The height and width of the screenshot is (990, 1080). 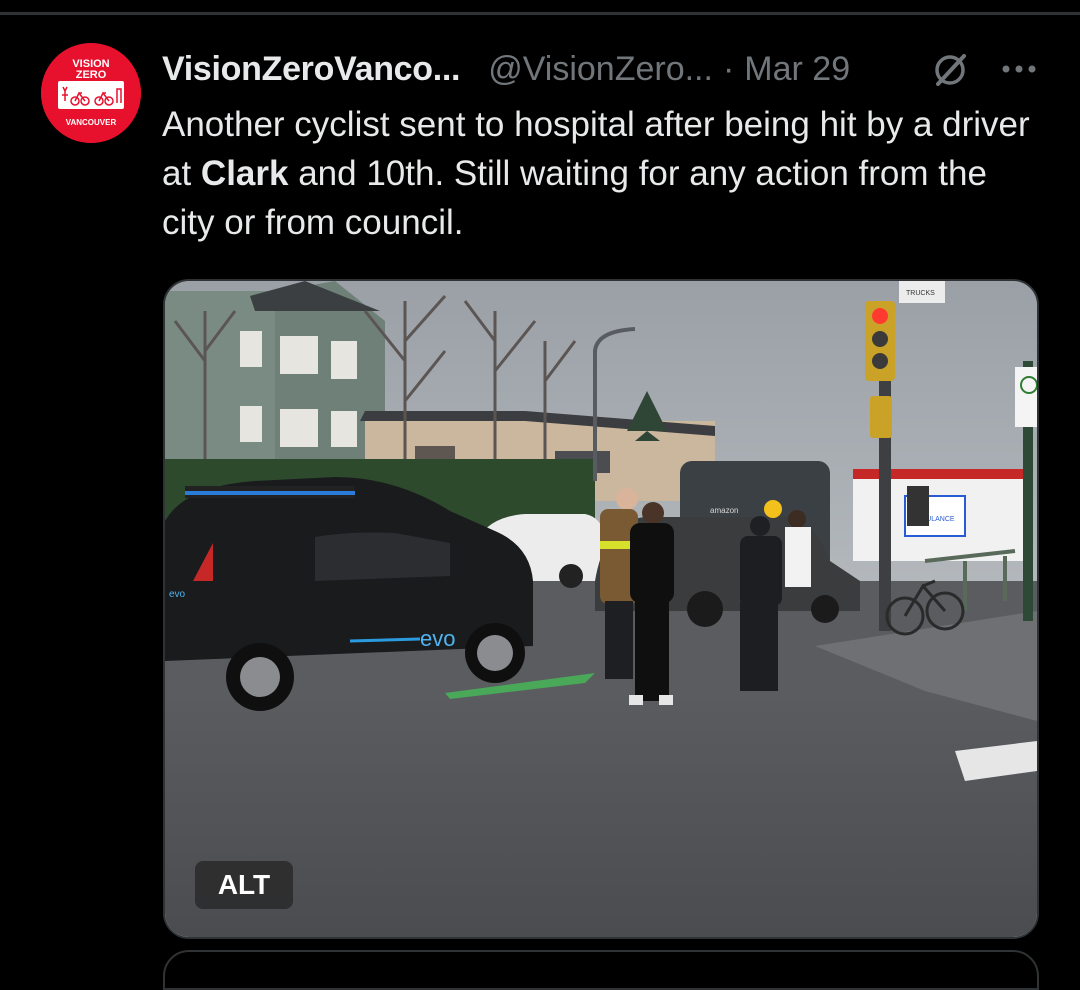 I want to click on tweet-text-bold: Clark, so click(x=244, y=173).